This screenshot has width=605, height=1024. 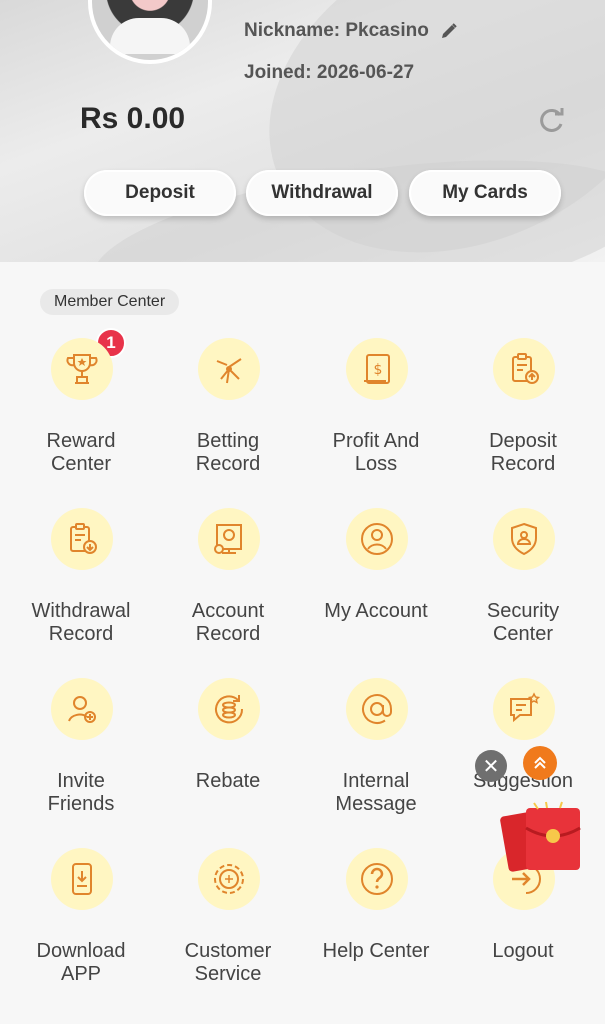 I want to click on menu-label: Rebate, so click(x=228, y=781).